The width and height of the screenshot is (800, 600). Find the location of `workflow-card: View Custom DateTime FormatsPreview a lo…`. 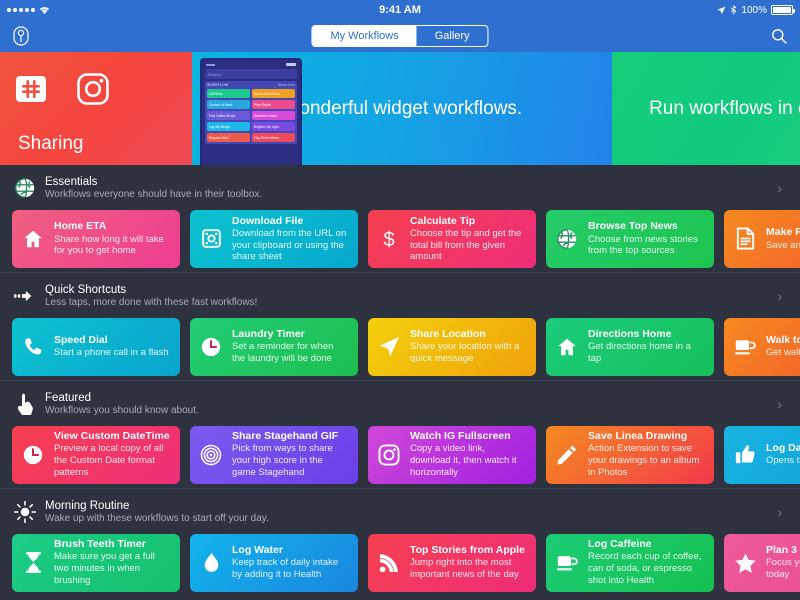

workflow-card: View Custom DateTime FormatsPreview a lo… is located at coordinates (96, 454).